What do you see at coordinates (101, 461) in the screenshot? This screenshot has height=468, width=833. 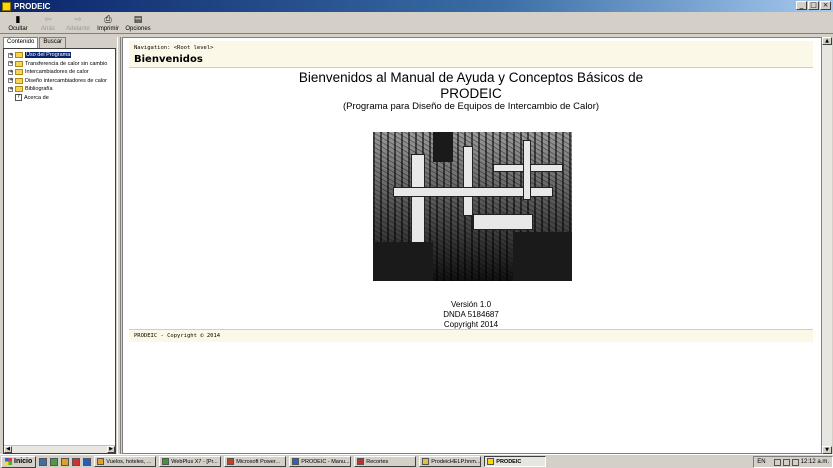 I see `browser-icon` at bounding box center [101, 461].